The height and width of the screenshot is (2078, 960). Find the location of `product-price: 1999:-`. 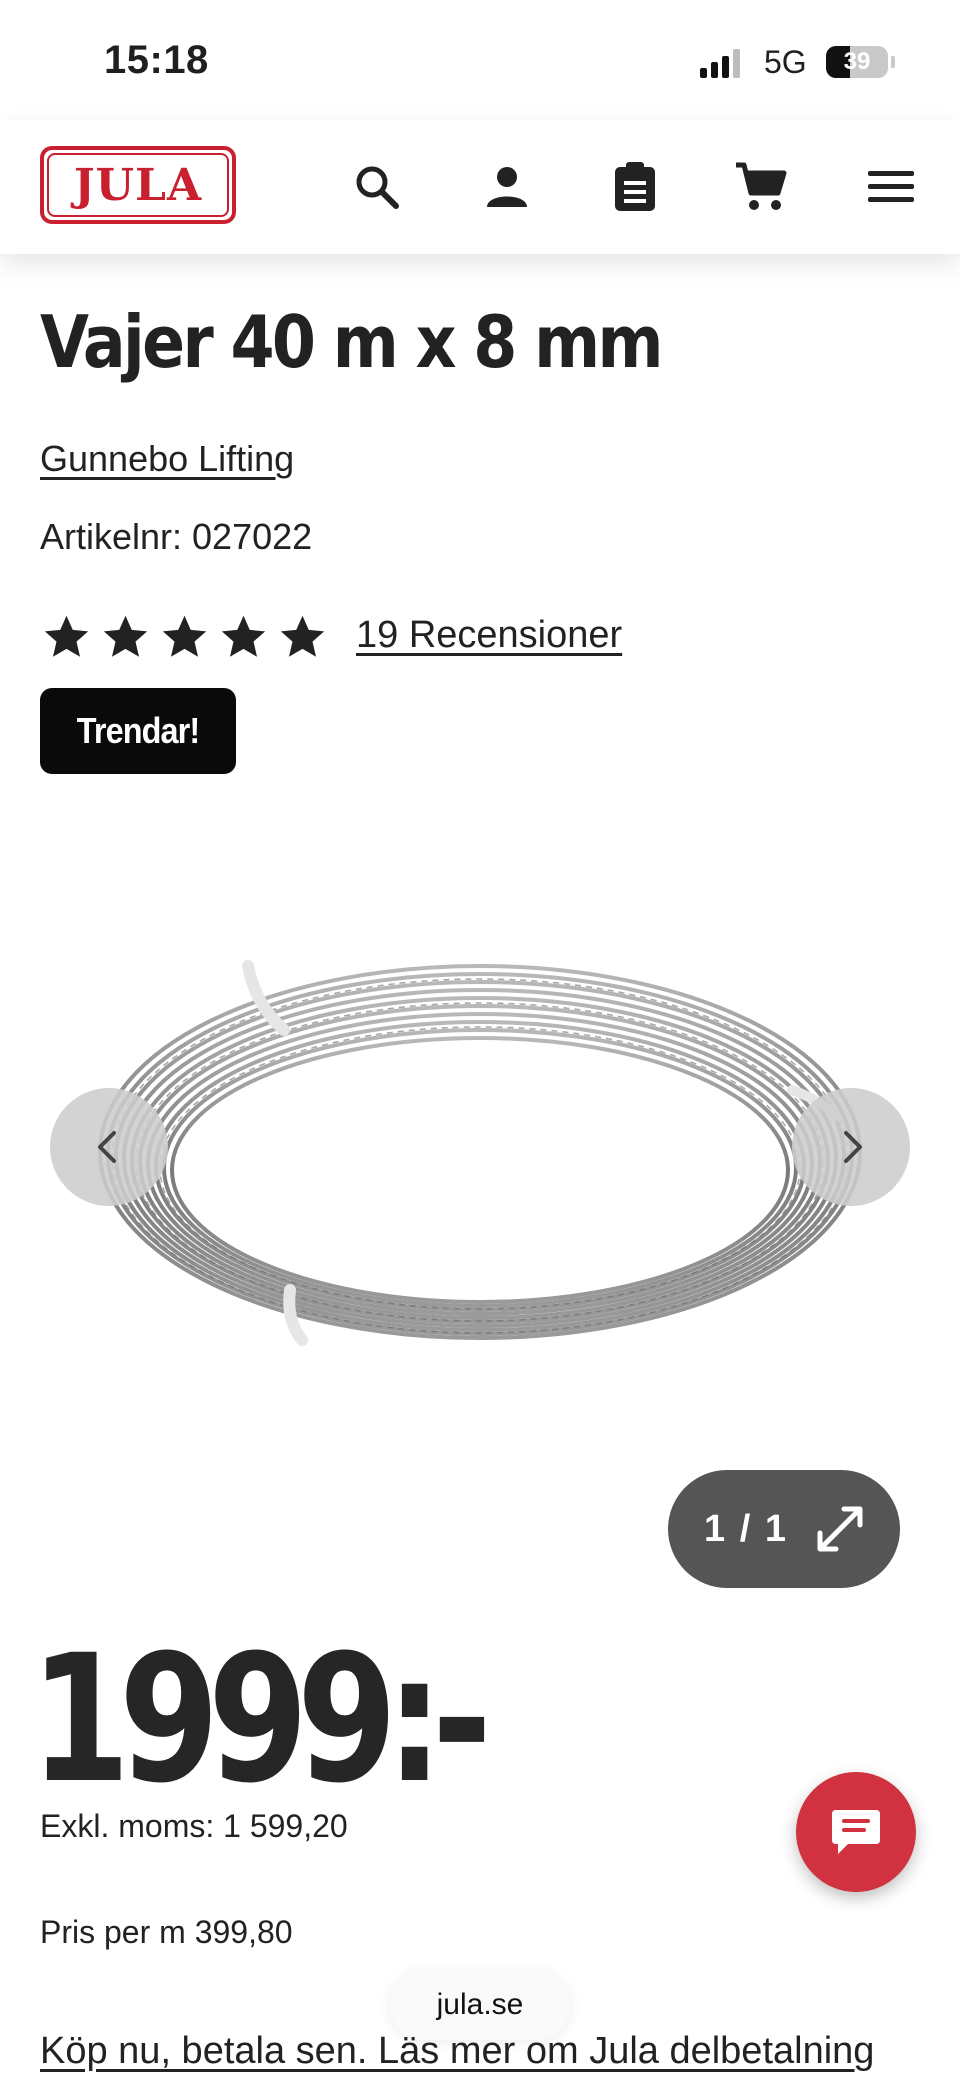

product-price: 1999:- is located at coordinates (261, 1719).